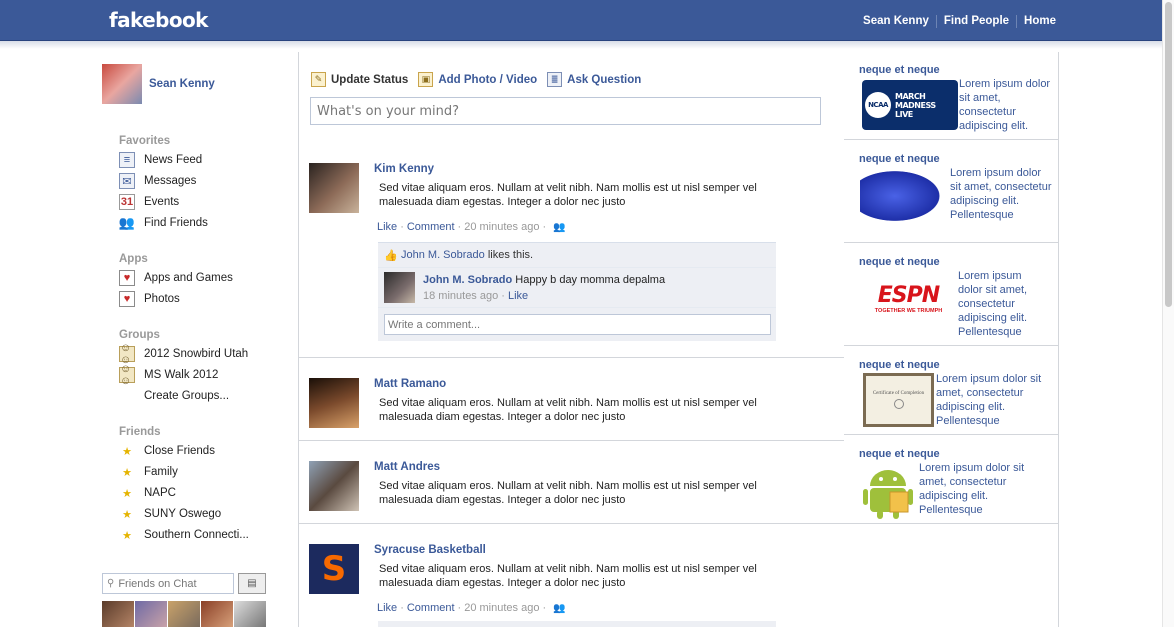 The width and height of the screenshot is (1174, 627). What do you see at coordinates (182, 84) in the screenshot?
I see `profile-name: Sean Kenny` at bounding box center [182, 84].